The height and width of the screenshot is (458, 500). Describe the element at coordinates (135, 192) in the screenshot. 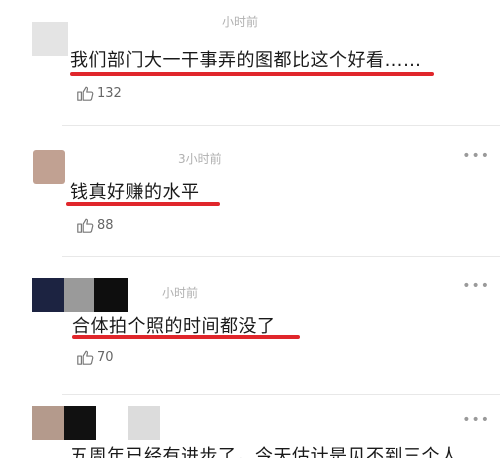

I see `comment-text: 钱真好赚的水平` at that location.